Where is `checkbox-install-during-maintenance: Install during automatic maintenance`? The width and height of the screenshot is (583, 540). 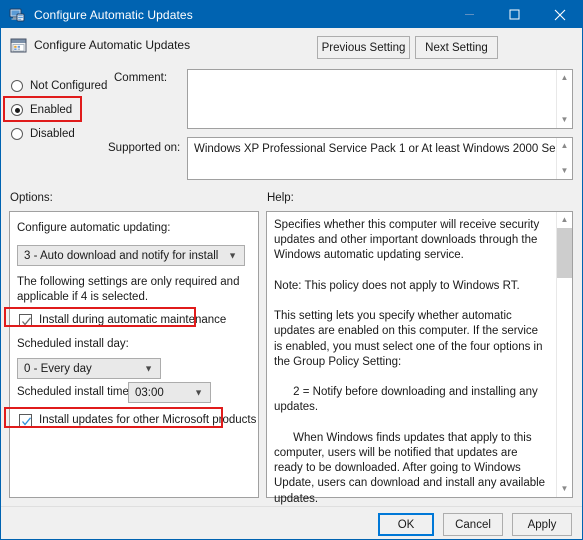
checkbox-install-during-maintenance: Install during automatic maintenance is located at coordinates (122, 320).